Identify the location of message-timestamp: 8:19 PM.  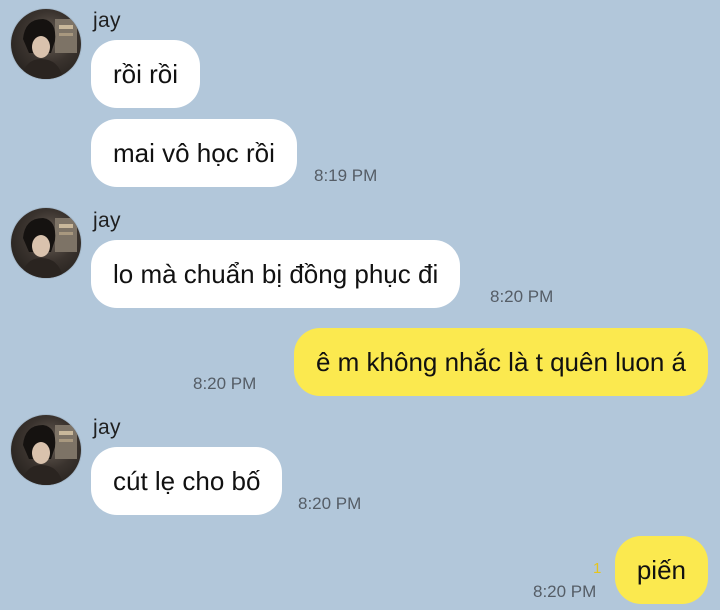
(346, 175).